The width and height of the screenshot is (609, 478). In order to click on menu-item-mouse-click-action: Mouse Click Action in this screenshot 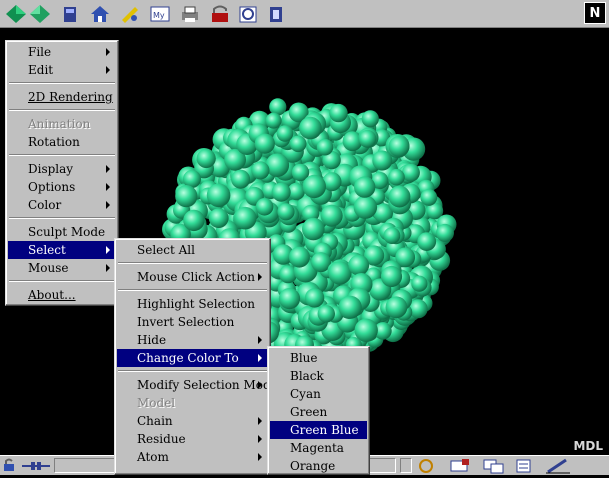, I will do `click(192, 277)`.